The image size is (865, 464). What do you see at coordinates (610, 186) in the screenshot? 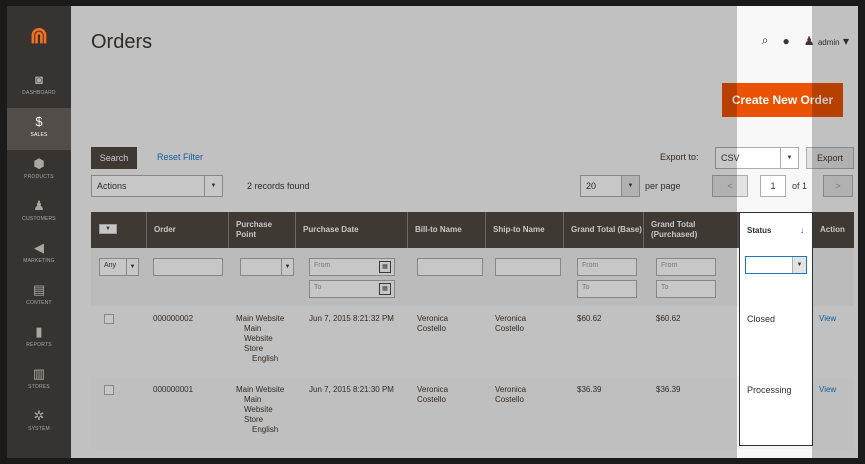
I see `per-page-select: 20 ▼` at bounding box center [610, 186].